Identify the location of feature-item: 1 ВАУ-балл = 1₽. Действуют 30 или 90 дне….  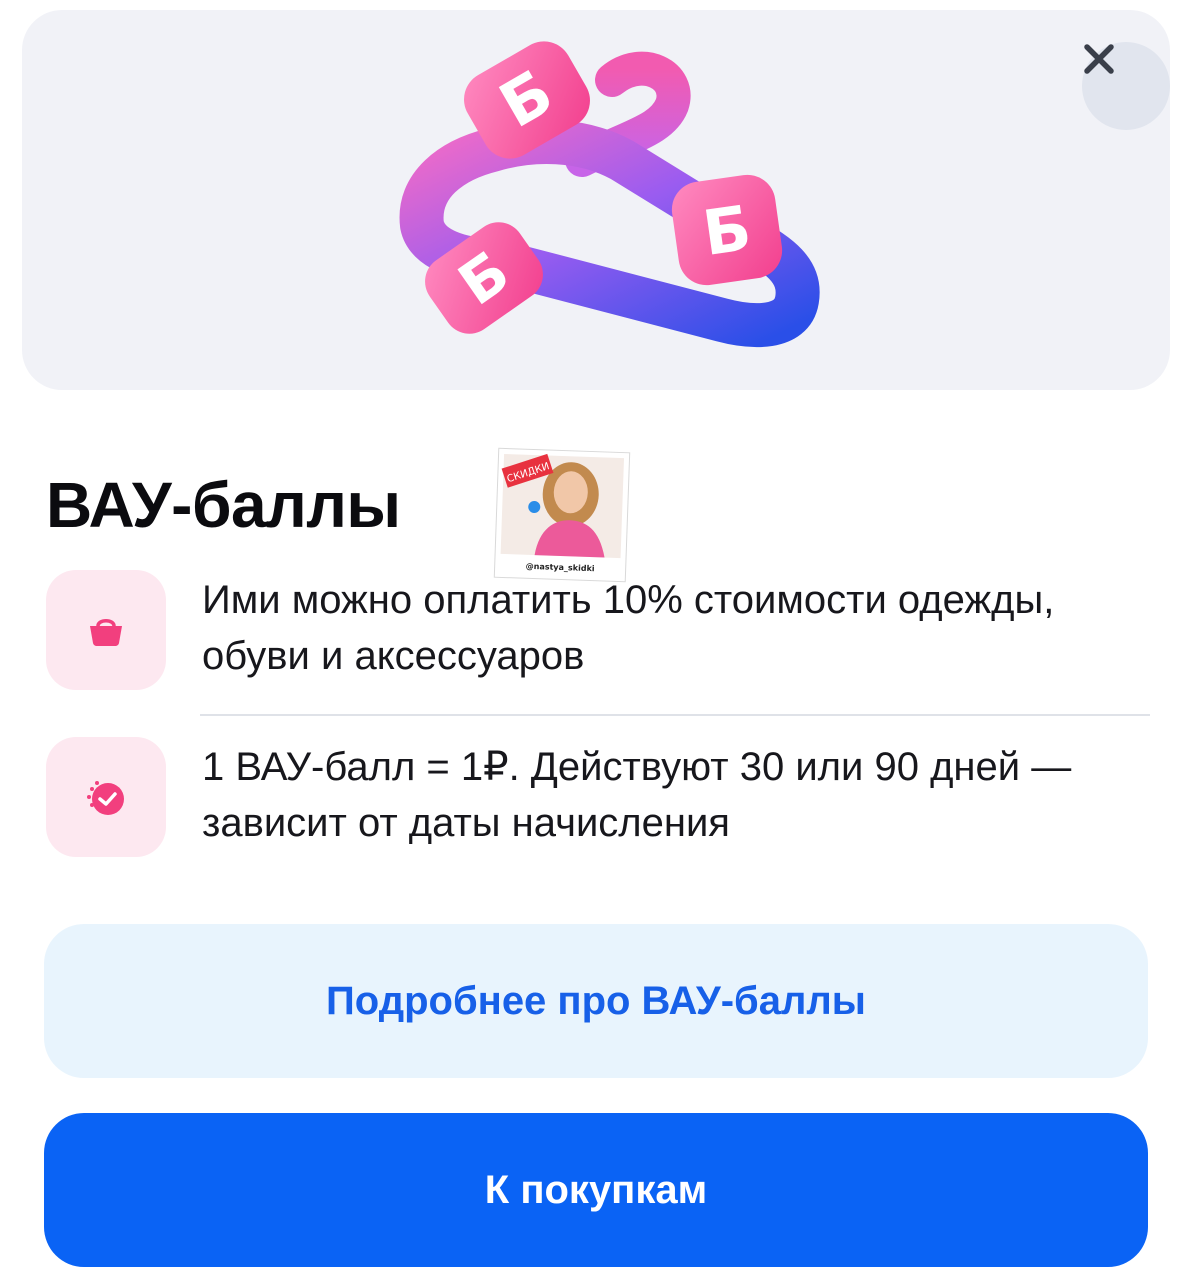
(598, 797).